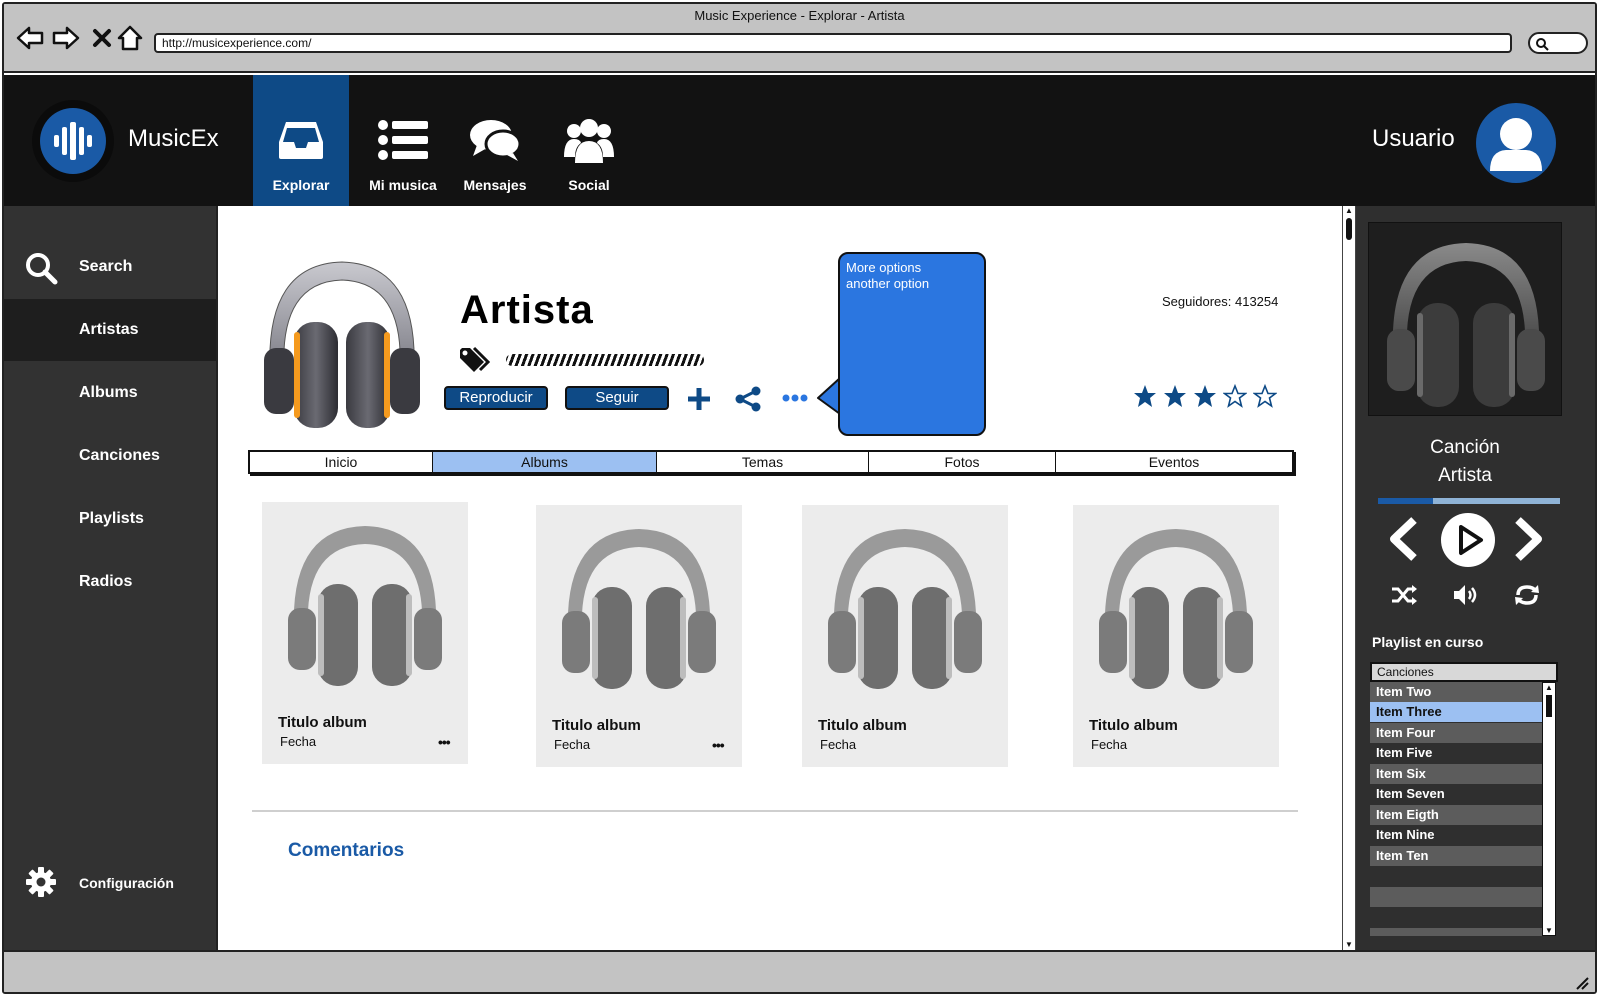  I want to click on more-options-menu: More options another option, so click(912, 344).